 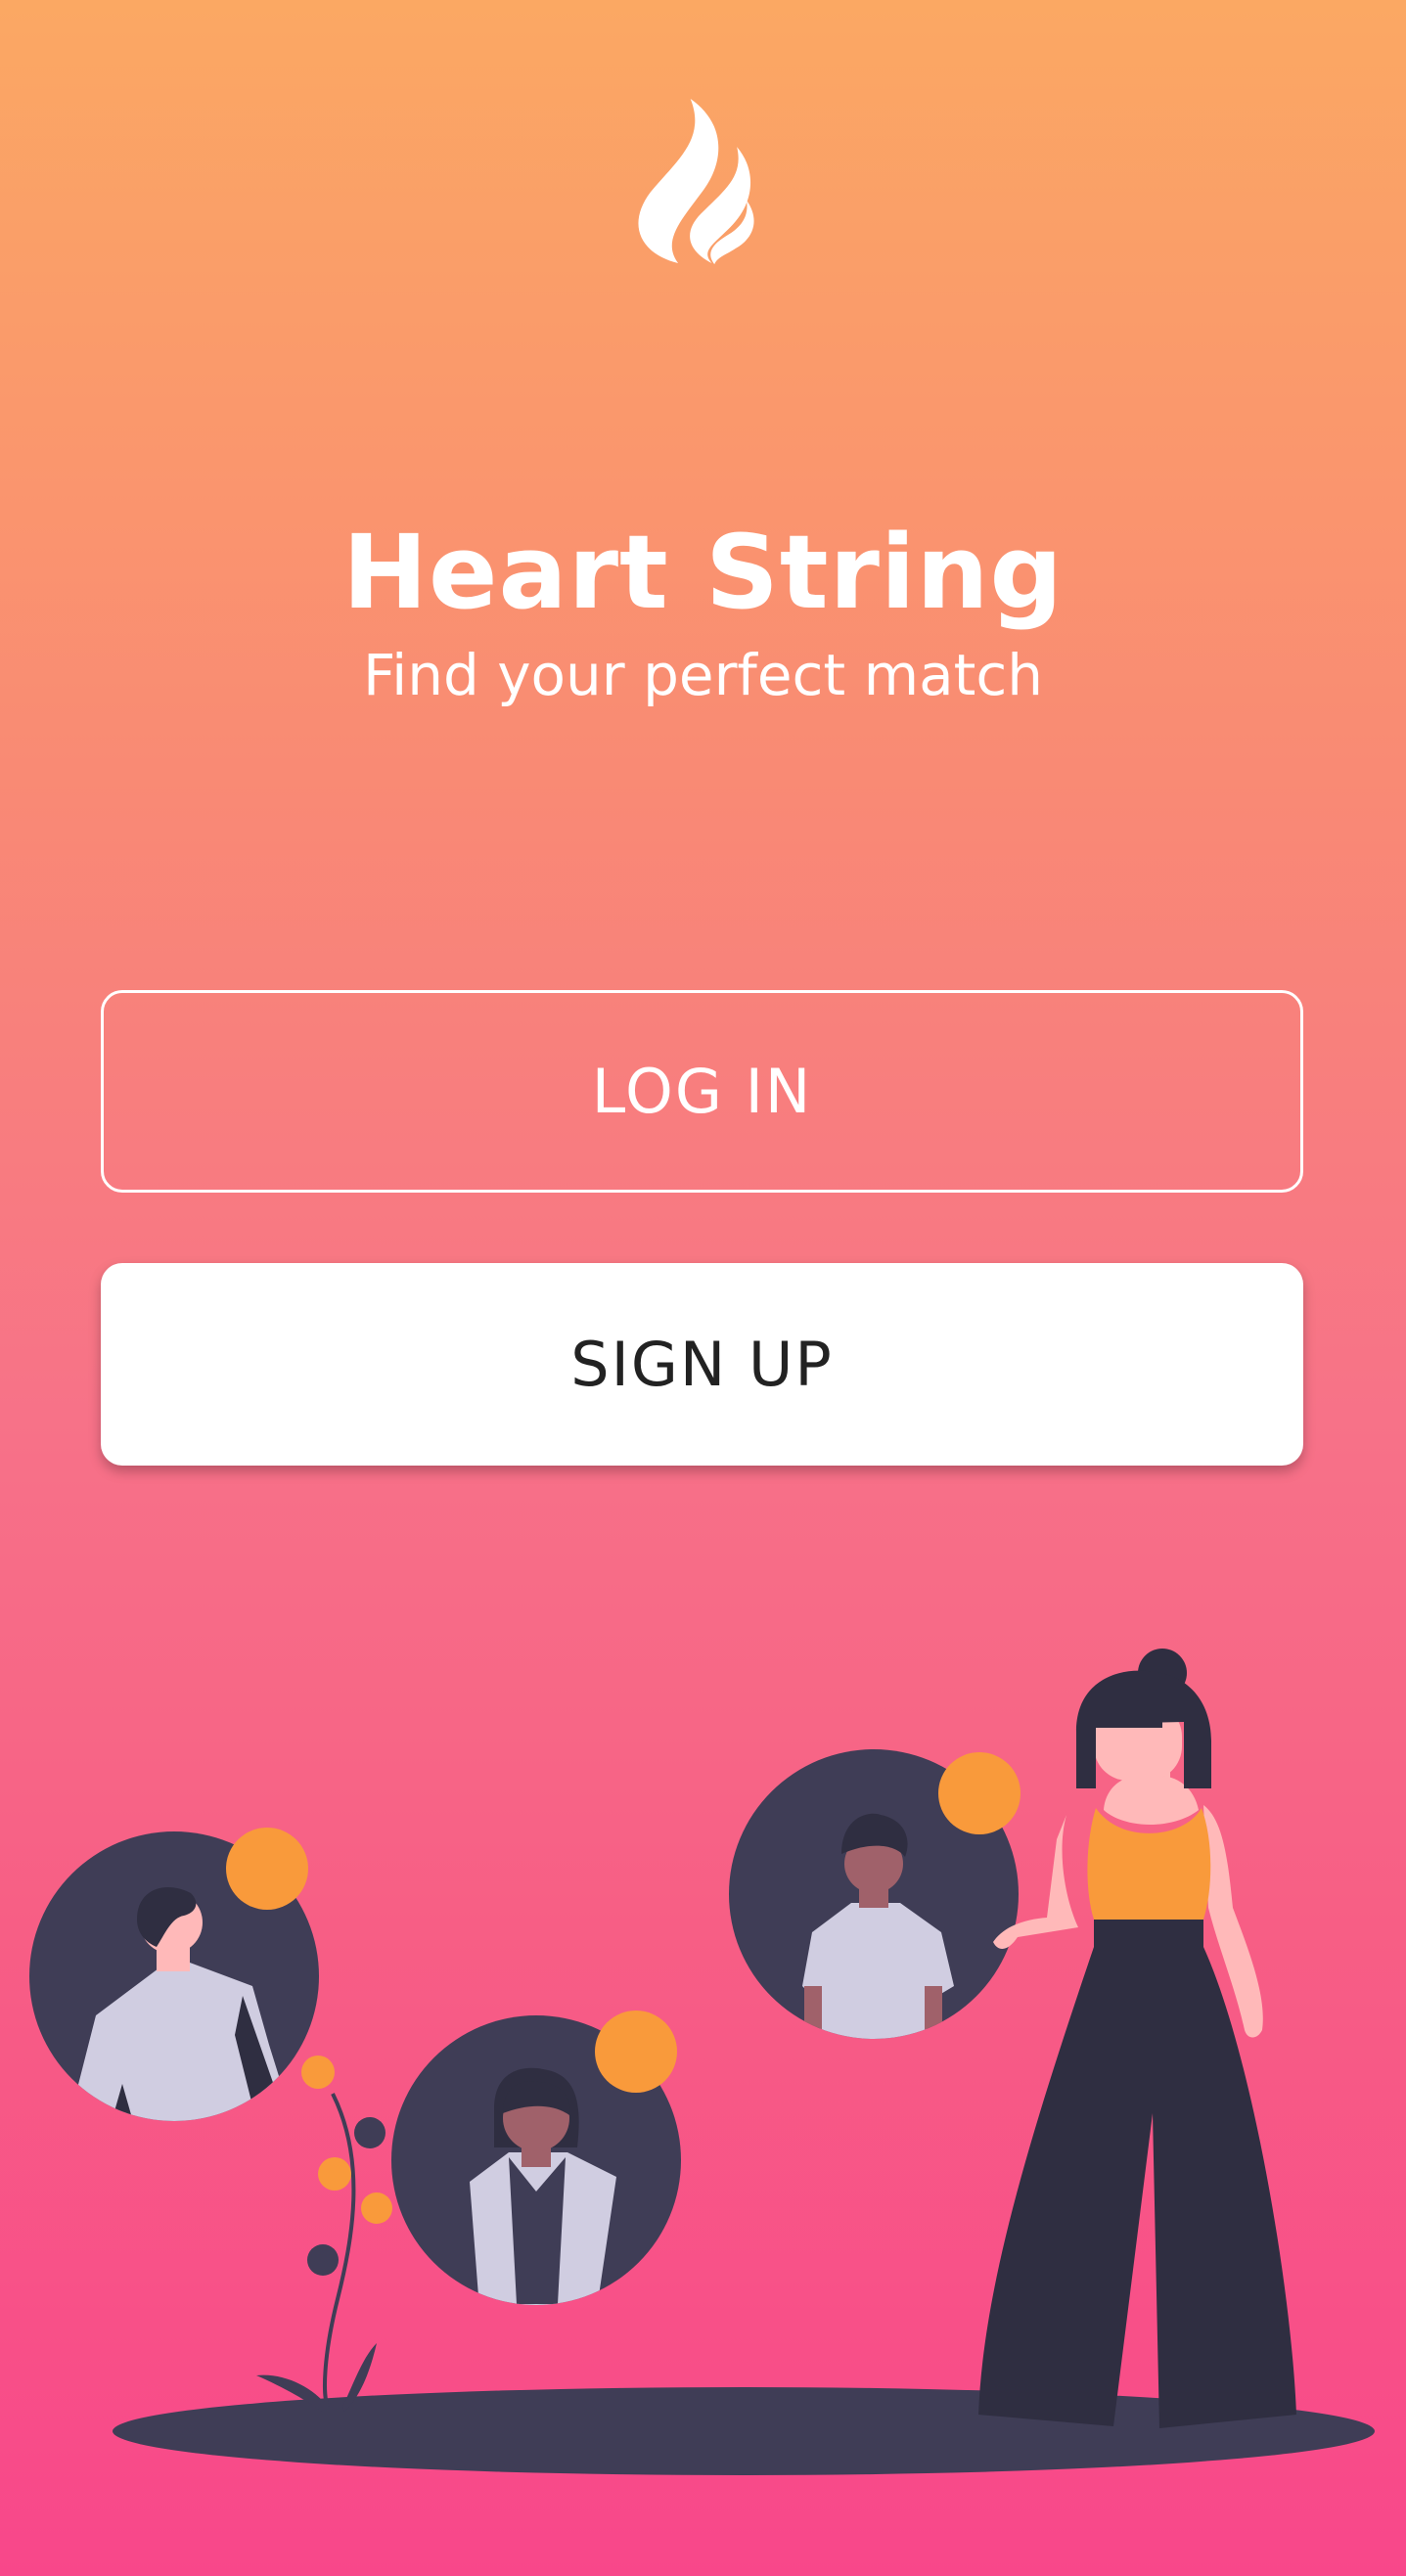 I want to click on signup-button: SIGN UP, so click(x=702, y=1364).